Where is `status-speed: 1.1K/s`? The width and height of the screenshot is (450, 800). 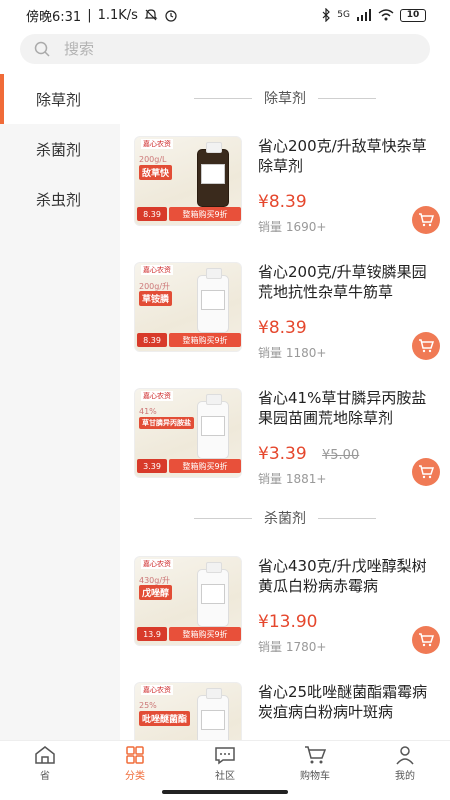
status-speed: 1.1K/s is located at coordinates (117, 15).